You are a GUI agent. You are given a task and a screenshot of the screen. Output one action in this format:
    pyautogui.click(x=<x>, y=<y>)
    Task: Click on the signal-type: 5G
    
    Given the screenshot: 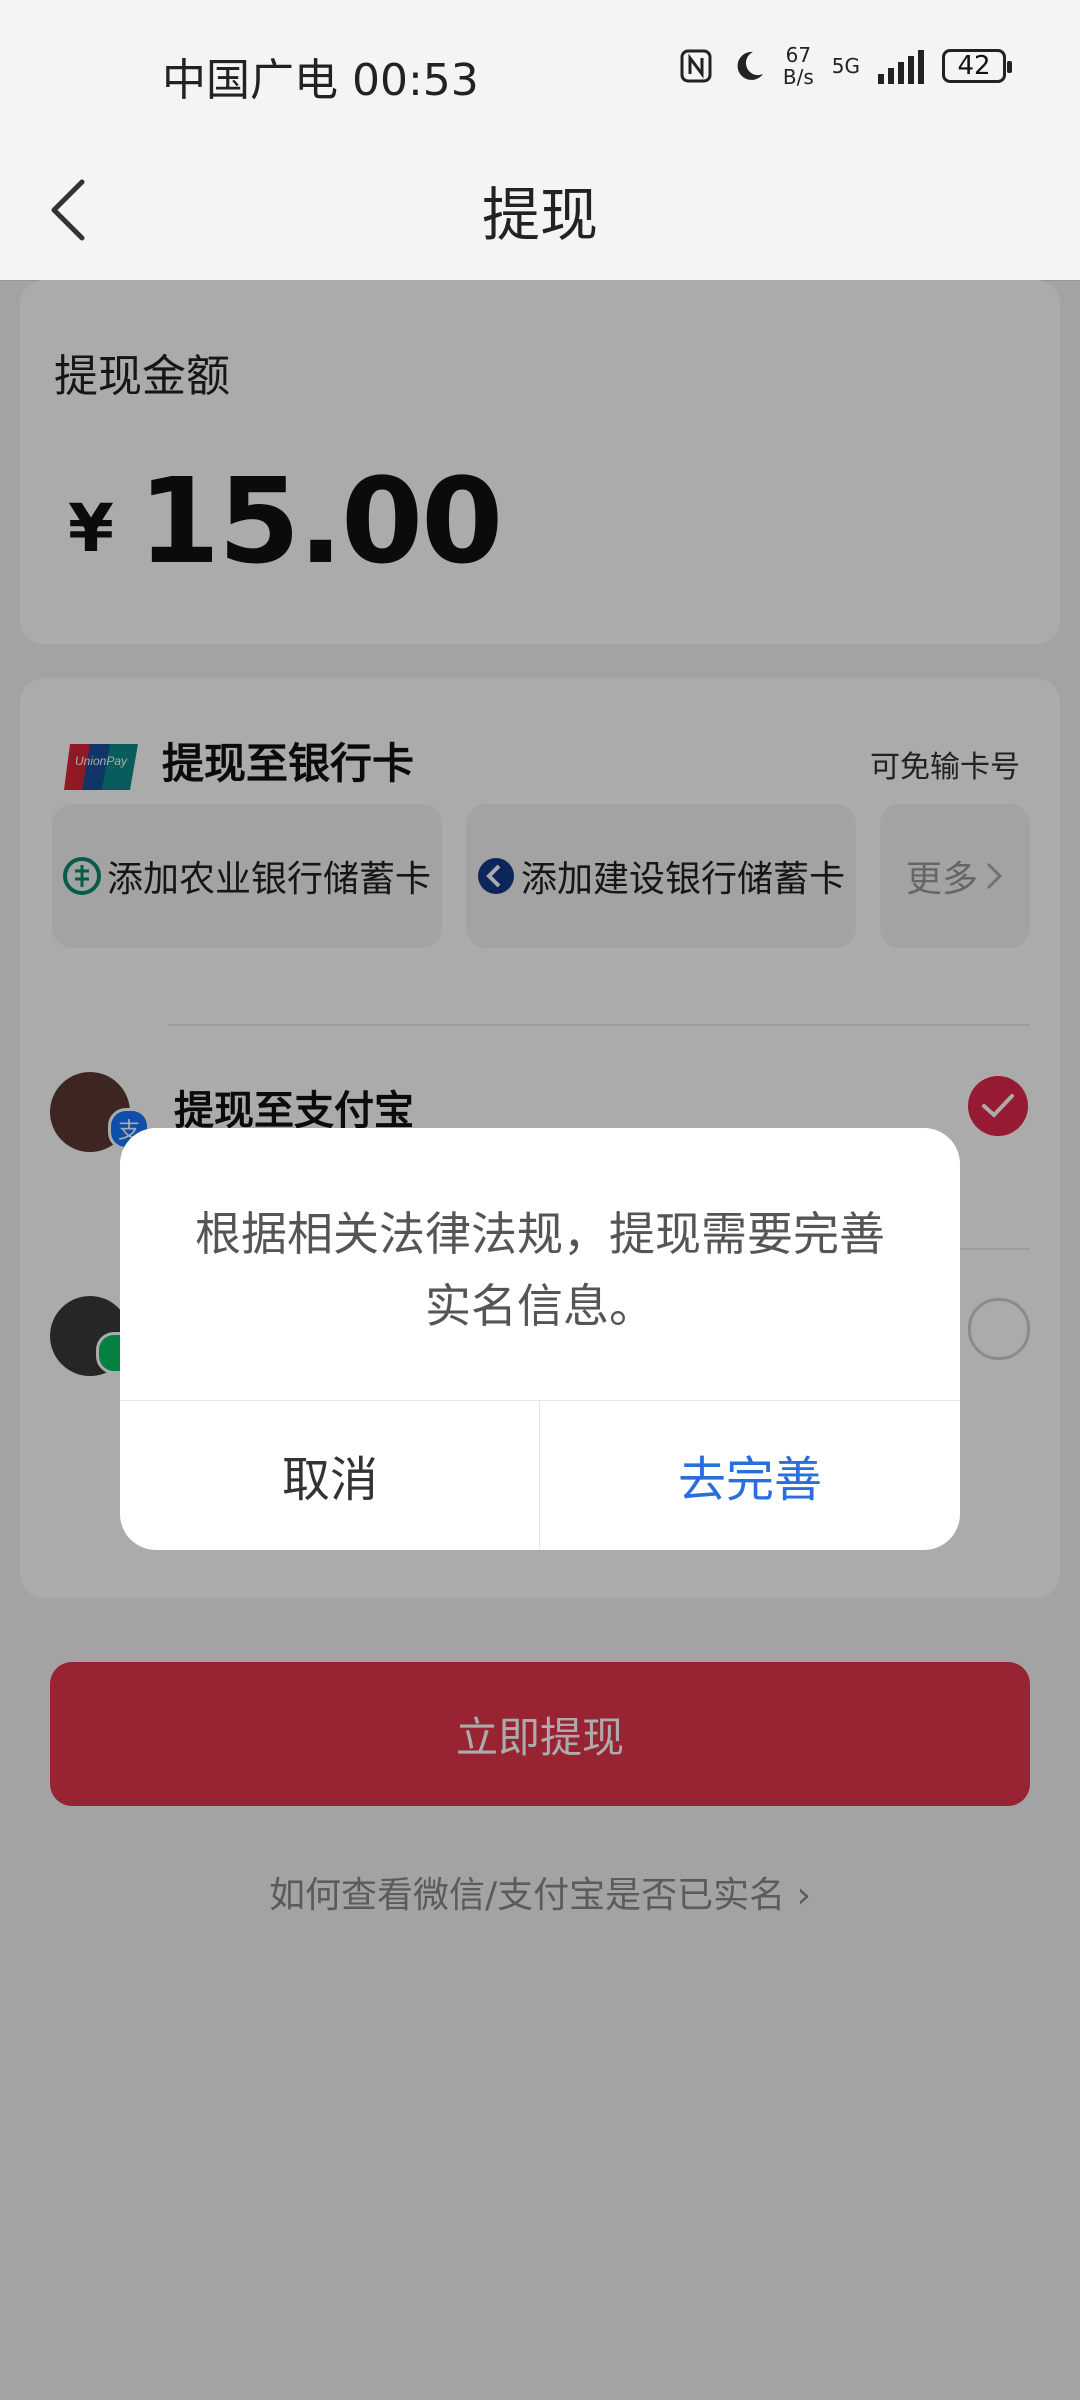 What is the action you would take?
    pyautogui.click(x=845, y=66)
    